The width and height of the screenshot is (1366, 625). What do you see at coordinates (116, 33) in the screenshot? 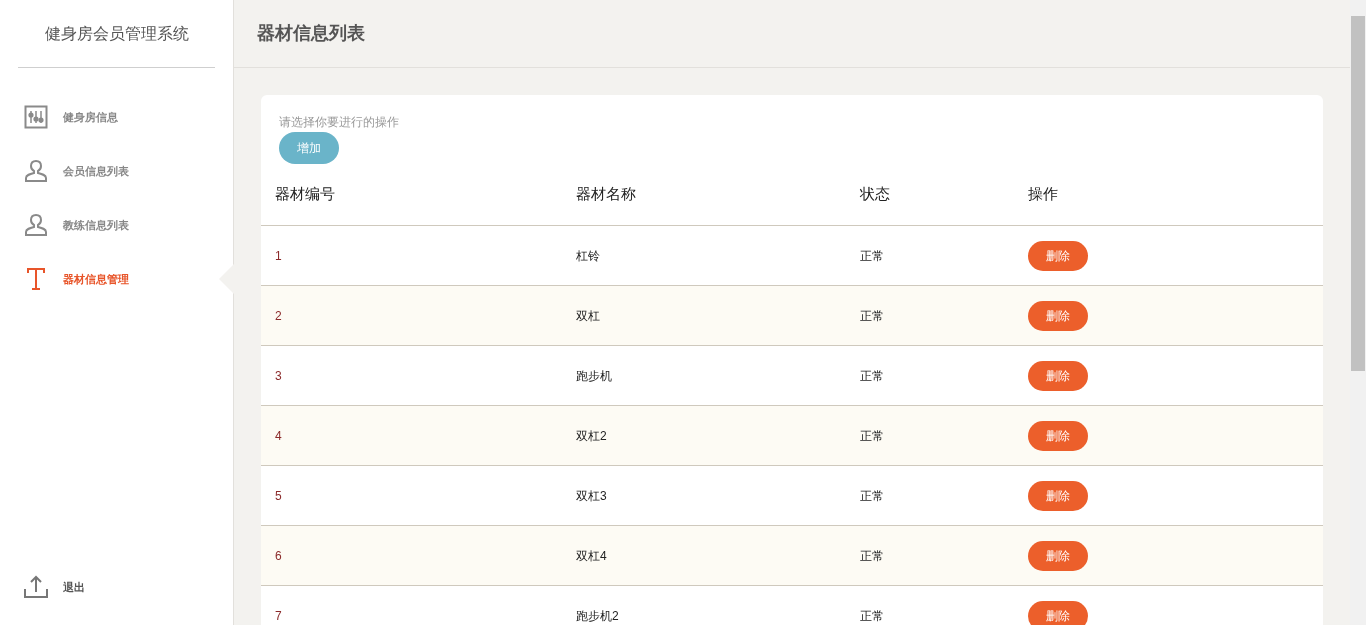
I see `app-title: 健身房会员管理系统` at bounding box center [116, 33].